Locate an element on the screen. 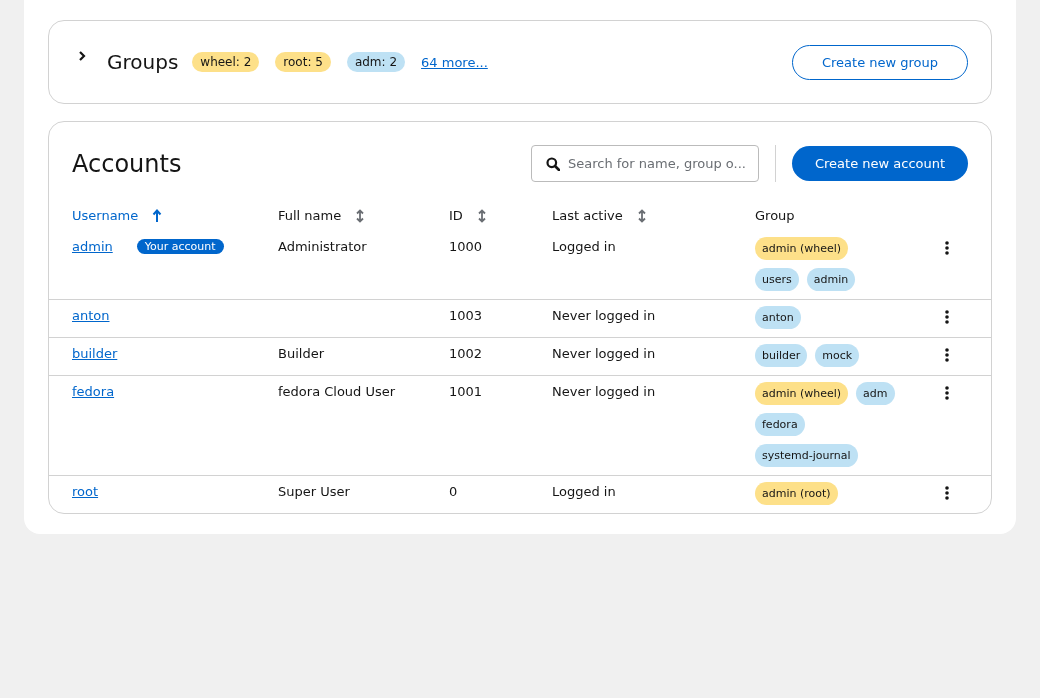  group-label: fedora is located at coordinates (780, 424).